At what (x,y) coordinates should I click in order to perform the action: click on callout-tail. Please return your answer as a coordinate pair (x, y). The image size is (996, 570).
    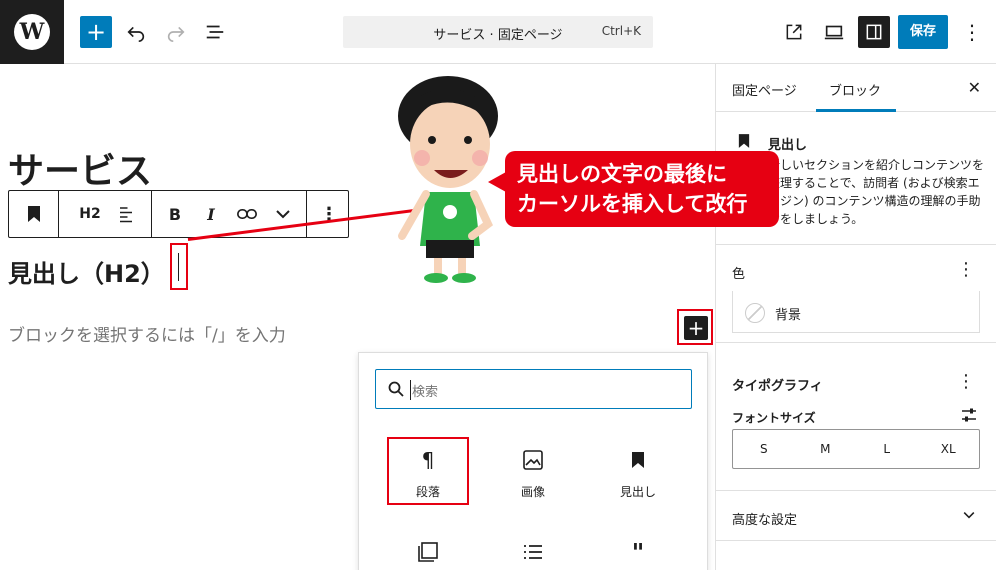
    Looking at the image, I should click on (497, 182).